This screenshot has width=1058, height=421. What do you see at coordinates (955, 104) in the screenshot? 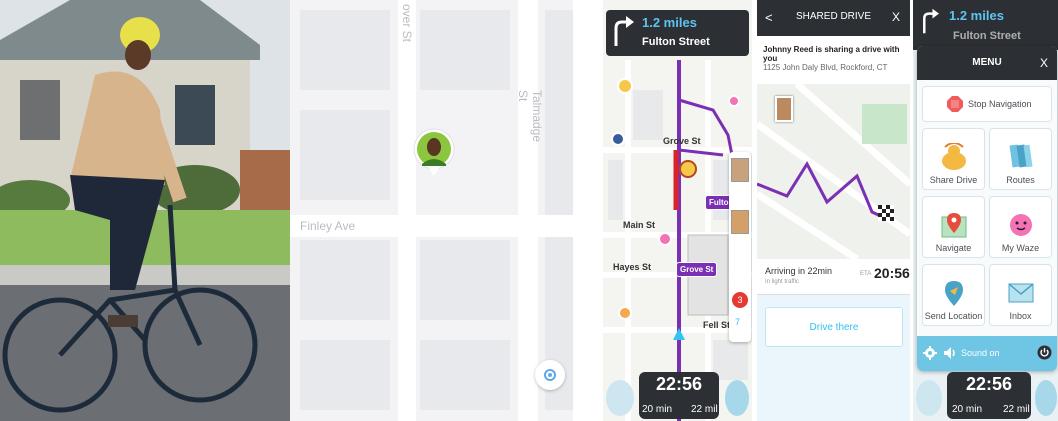
I see `stop-icon` at bounding box center [955, 104].